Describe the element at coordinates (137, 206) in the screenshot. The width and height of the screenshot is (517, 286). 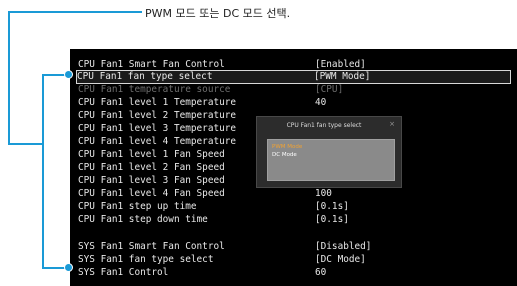
I see `setting-label: CPU Fan1 step up time` at that location.